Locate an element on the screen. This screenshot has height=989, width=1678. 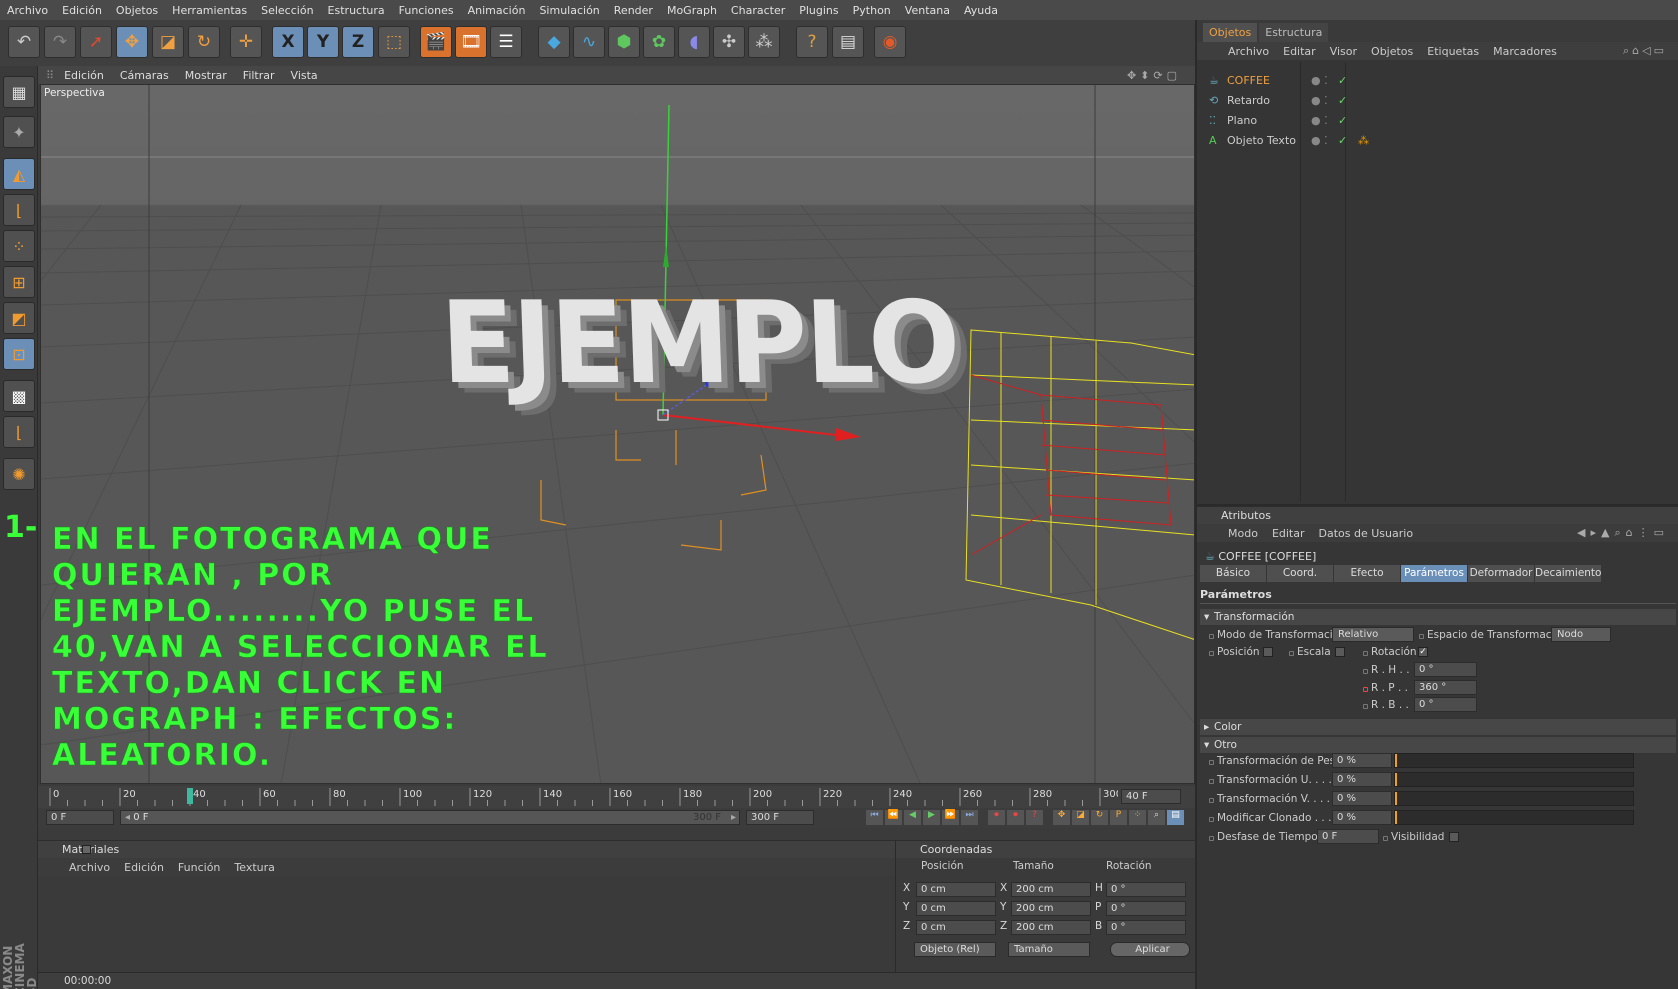
scale-checkbox is located at coordinates (1340, 652).